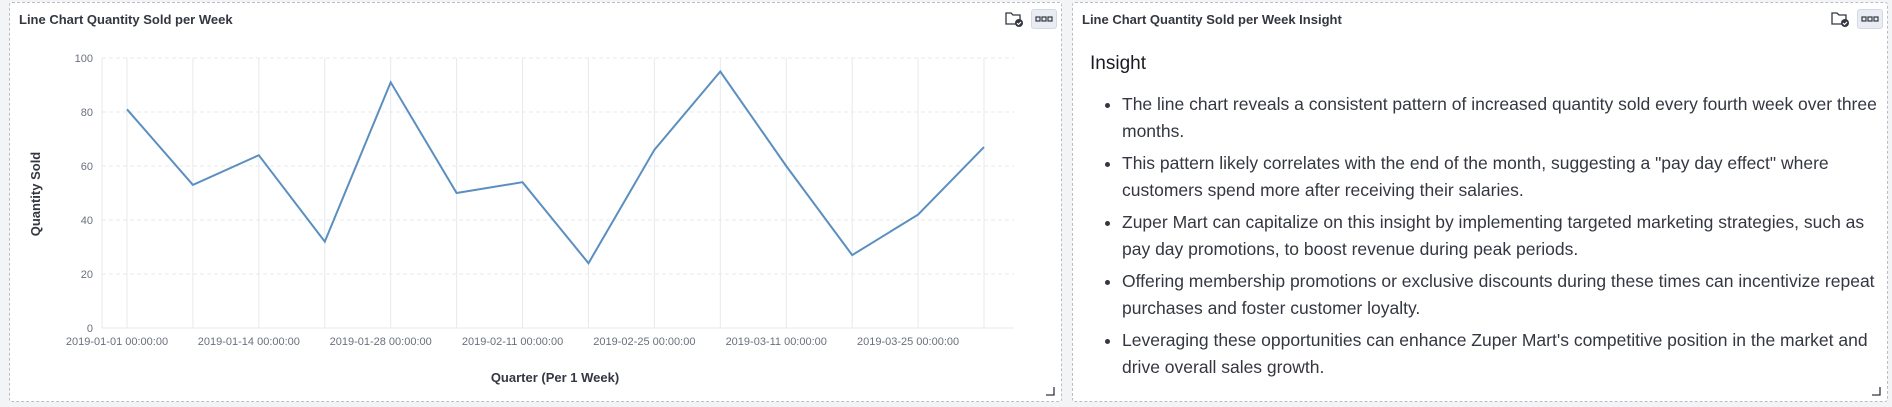 The width and height of the screenshot is (1892, 407). What do you see at coordinates (87, 275) in the screenshot?
I see `y-tick-label: 20` at bounding box center [87, 275].